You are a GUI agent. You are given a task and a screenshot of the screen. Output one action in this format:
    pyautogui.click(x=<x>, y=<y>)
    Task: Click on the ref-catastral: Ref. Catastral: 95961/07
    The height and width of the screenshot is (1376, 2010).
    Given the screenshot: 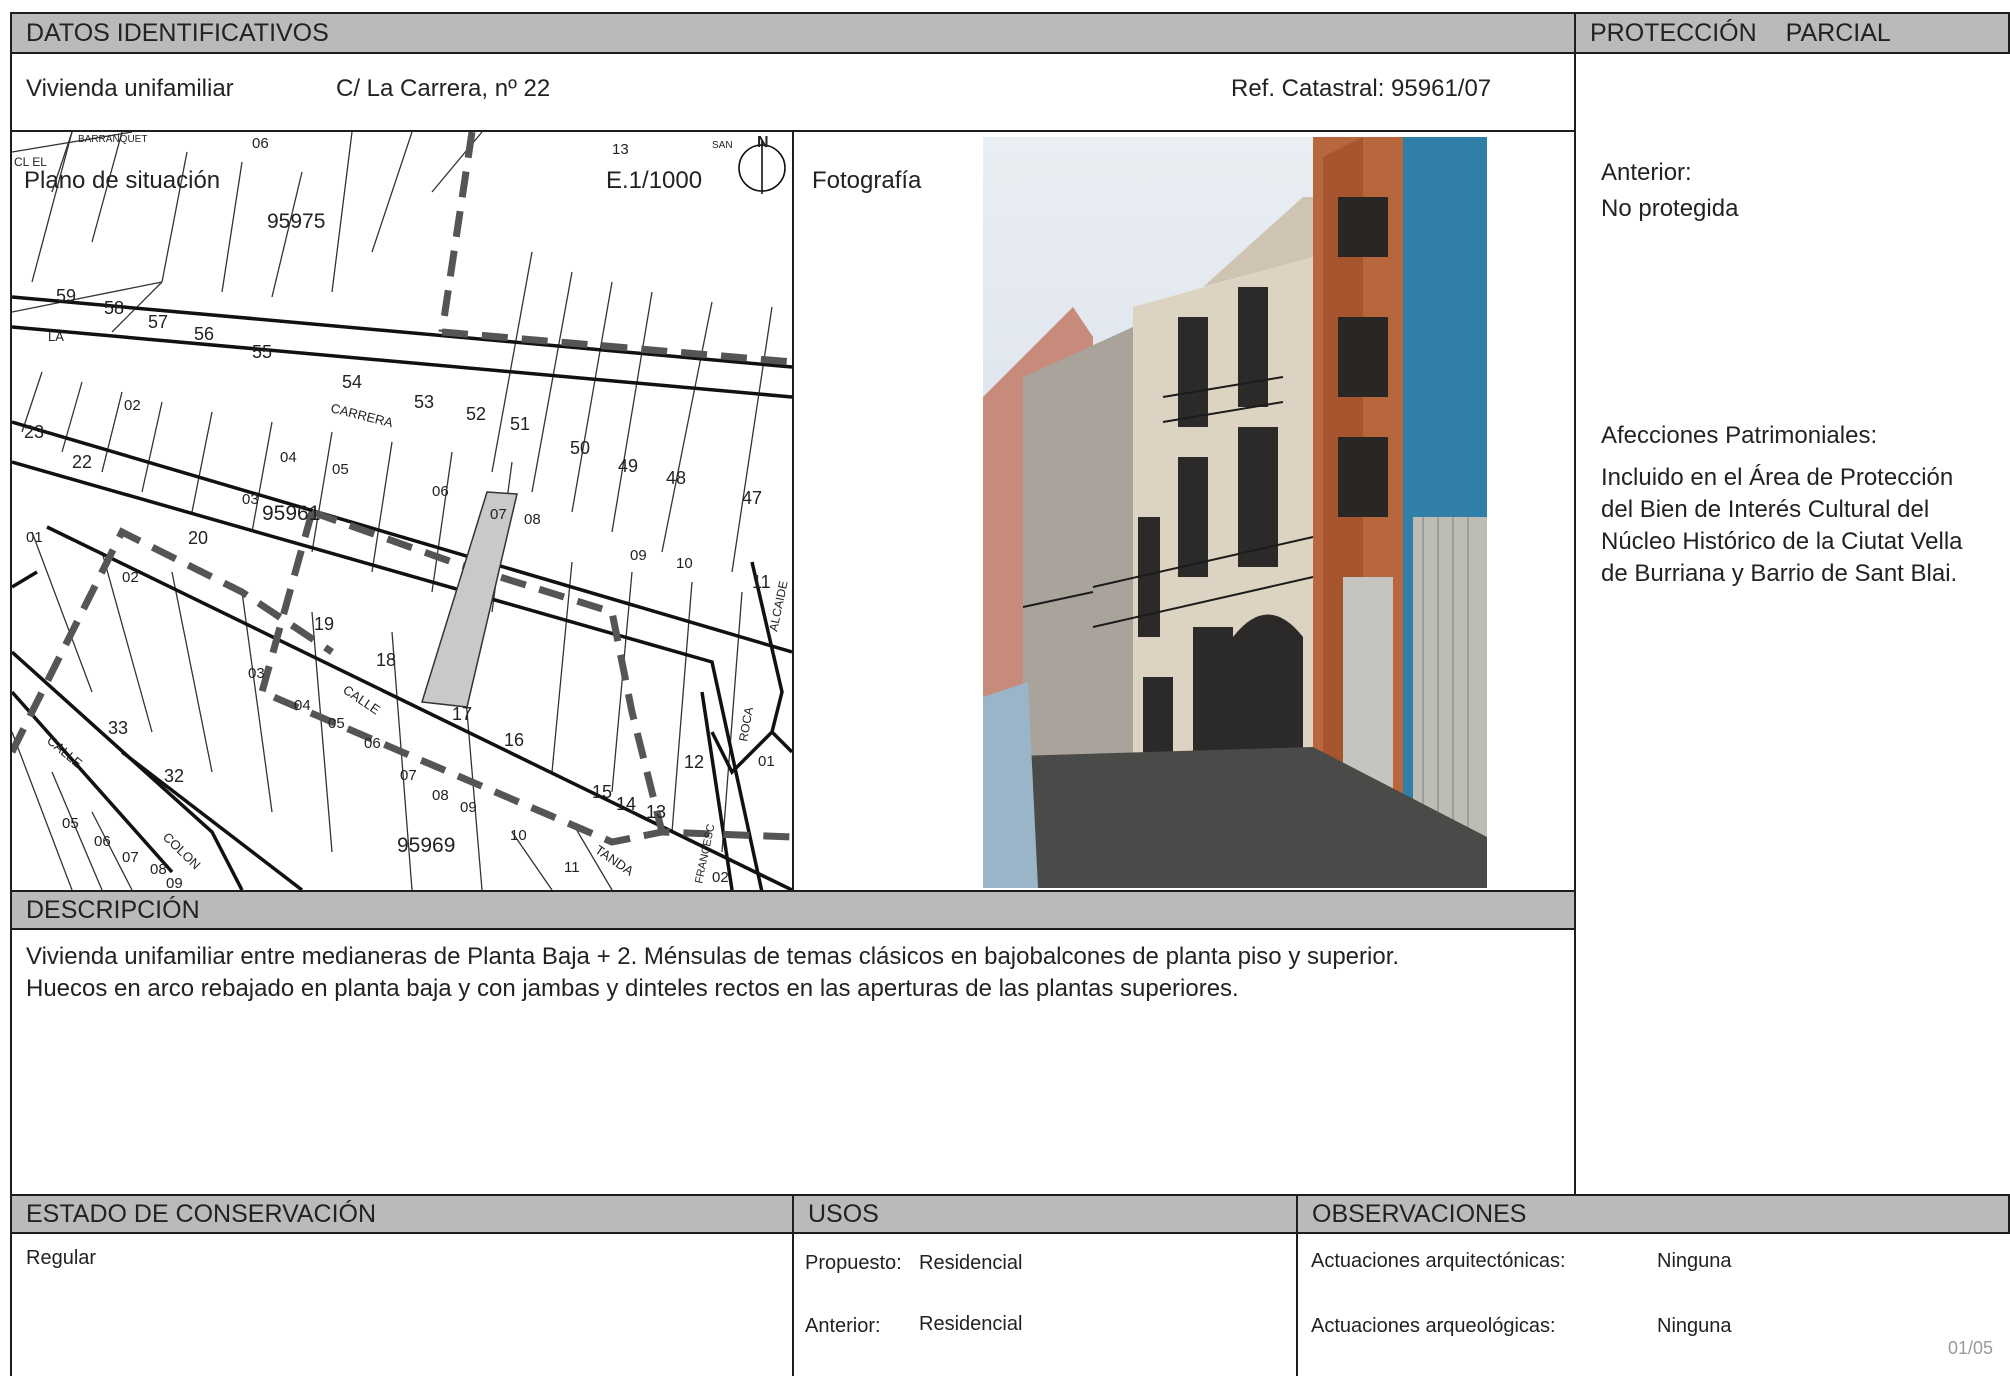 What is the action you would take?
    pyautogui.click(x=1361, y=88)
    